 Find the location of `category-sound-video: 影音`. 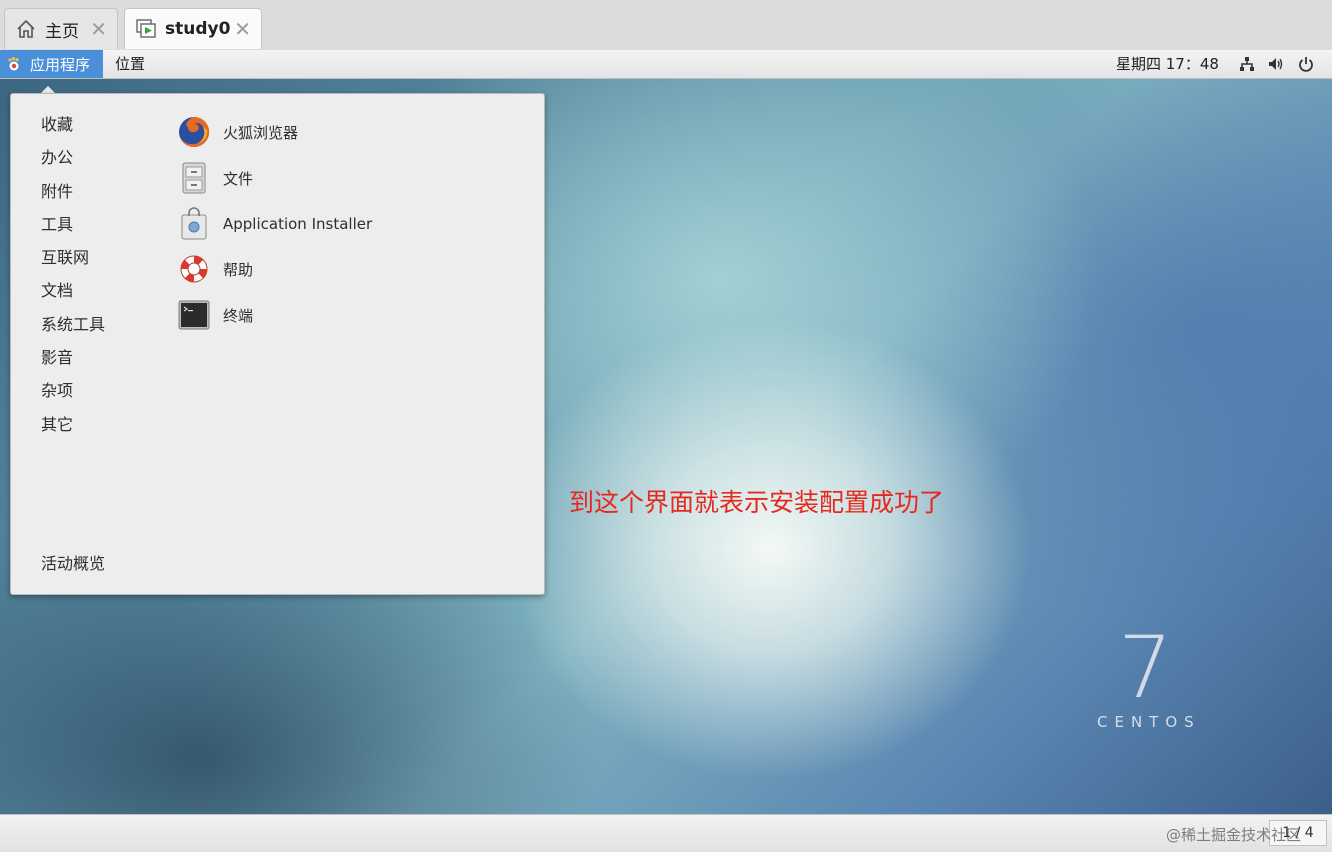

category-sound-video: 影音 is located at coordinates (96, 358).